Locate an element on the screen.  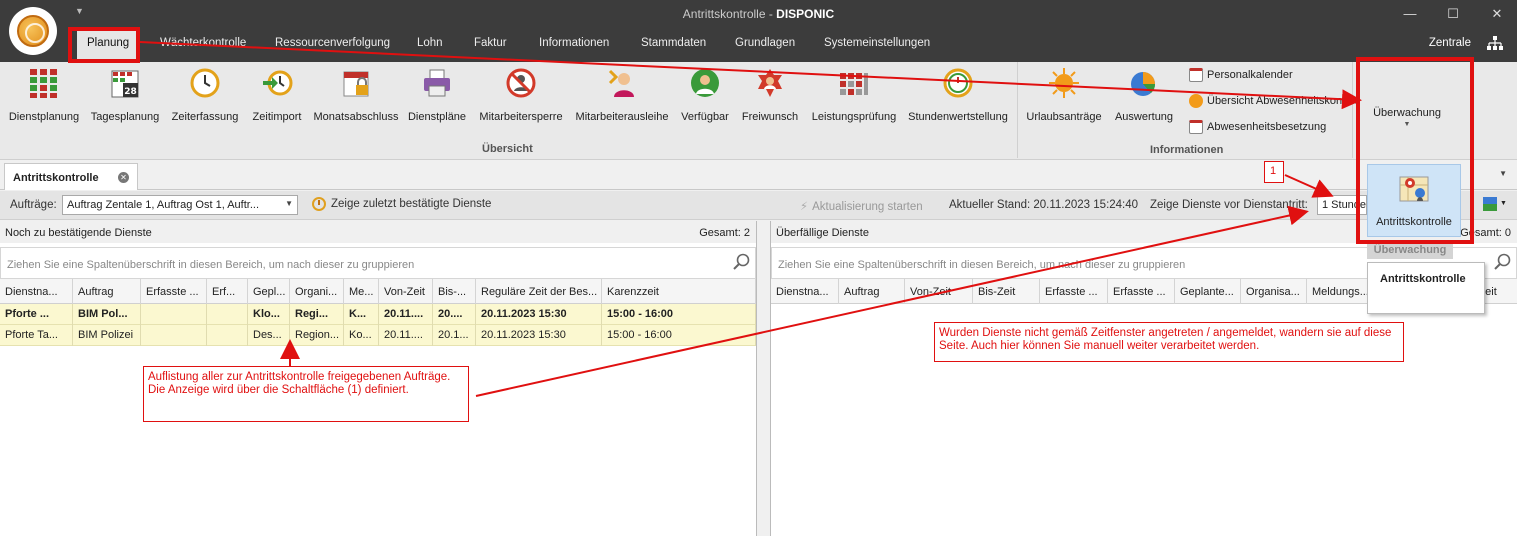
calendar-icon is located at coordinates (1196, 75).